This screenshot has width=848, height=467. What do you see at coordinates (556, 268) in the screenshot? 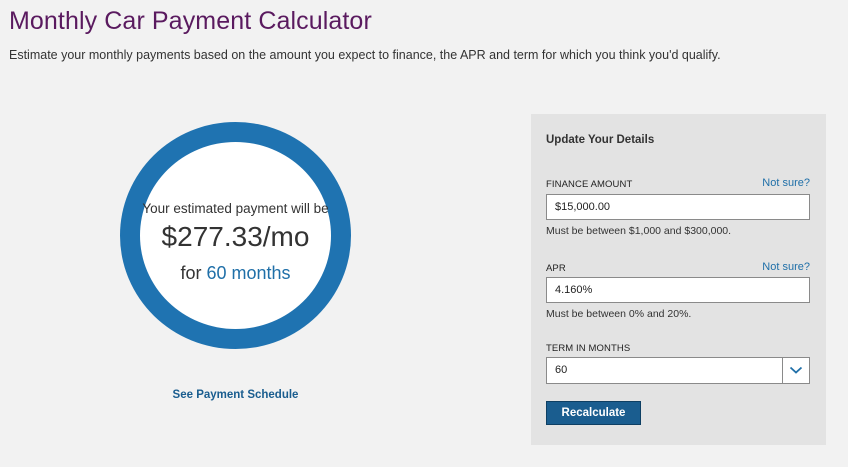
I see `apr-label: APR` at bounding box center [556, 268].